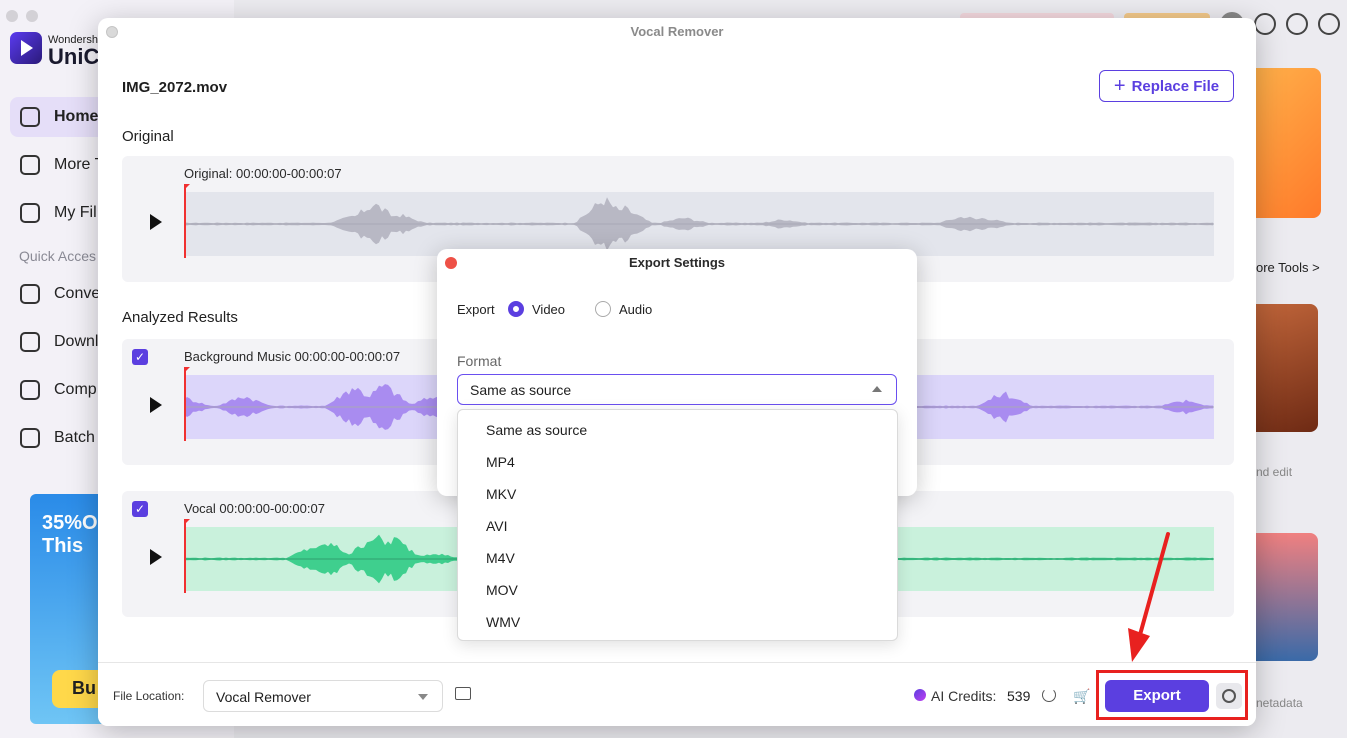 The image size is (1347, 738). Describe the element at coordinates (76, 116) in the screenshot. I see `sidebar-item-label: Home` at that location.